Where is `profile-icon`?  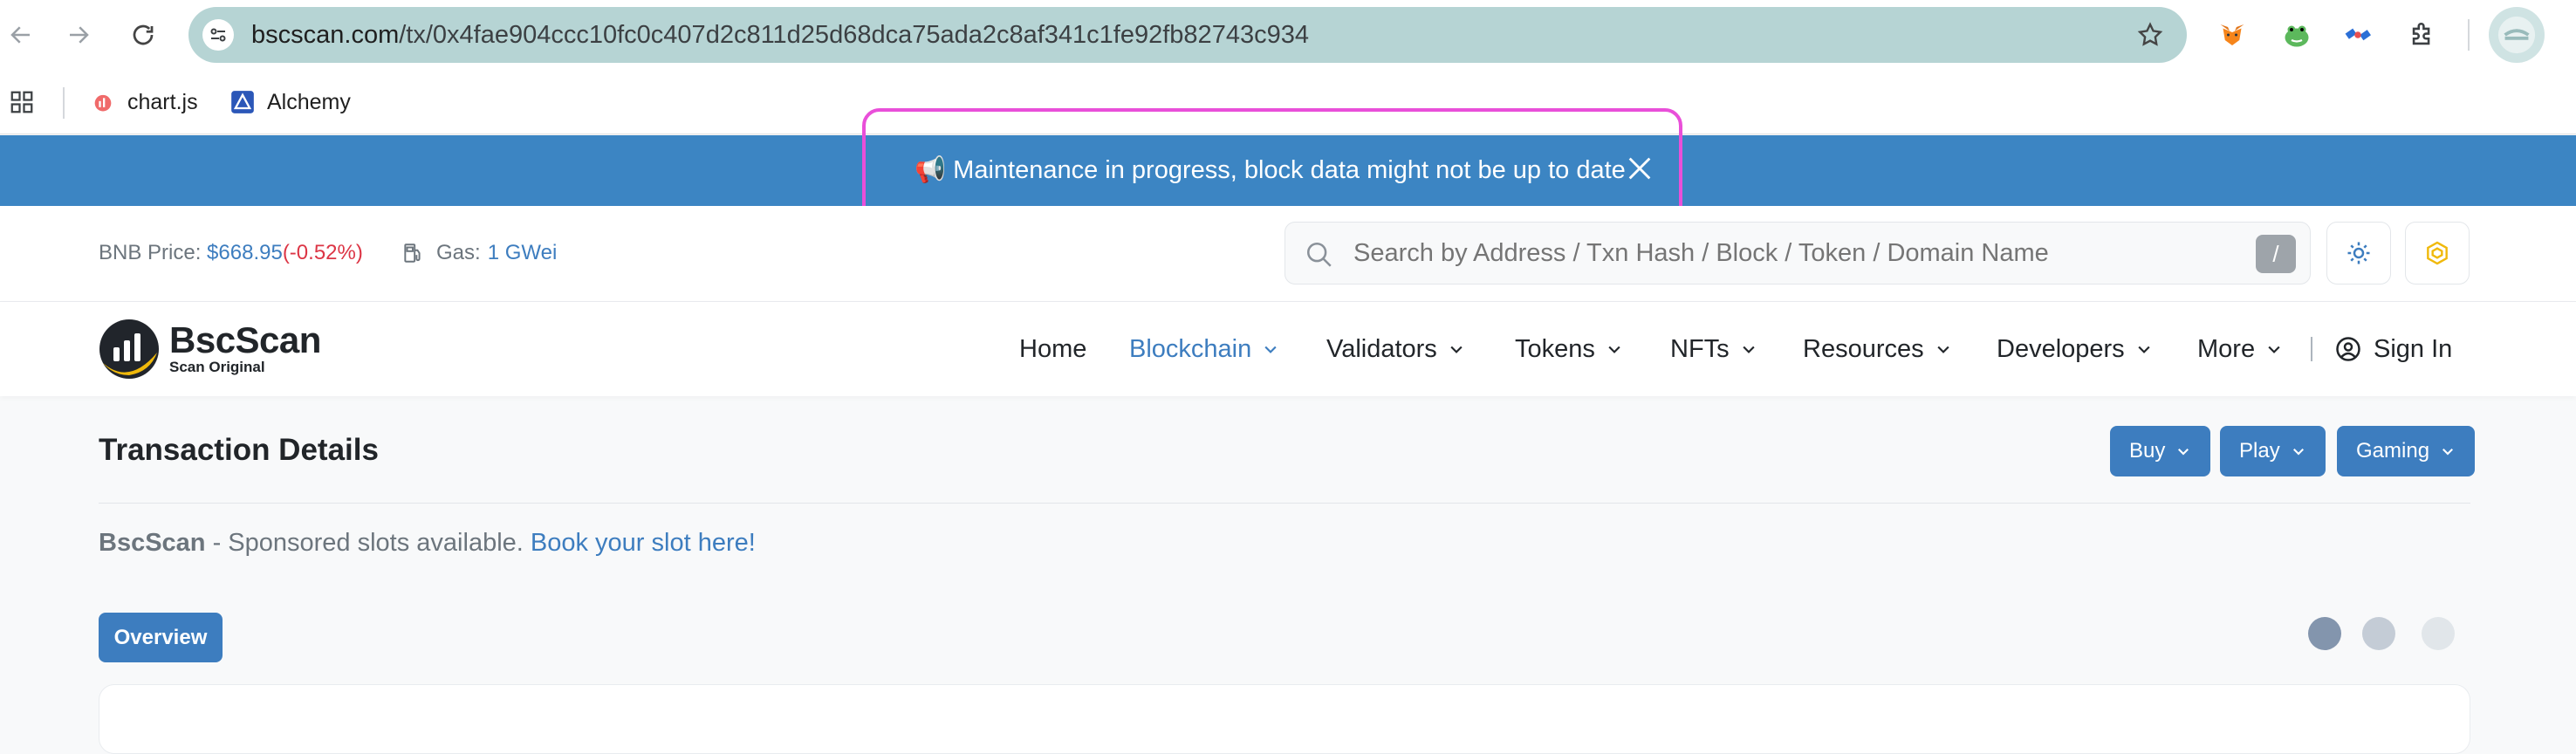 profile-icon is located at coordinates (2516, 35).